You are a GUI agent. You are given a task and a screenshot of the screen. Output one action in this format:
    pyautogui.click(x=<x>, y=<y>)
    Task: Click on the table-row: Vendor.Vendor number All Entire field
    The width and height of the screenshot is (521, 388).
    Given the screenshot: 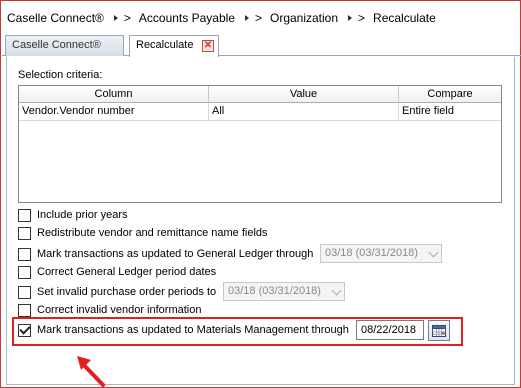 What is the action you would take?
    pyautogui.click(x=260, y=112)
    